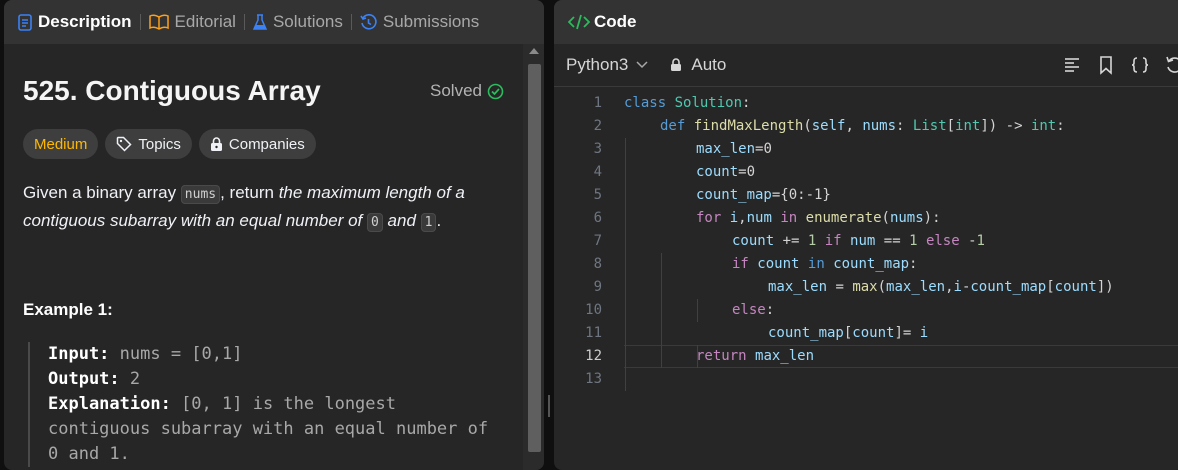 The image size is (1178, 470). I want to click on input-label: Input:, so click(79, 354).